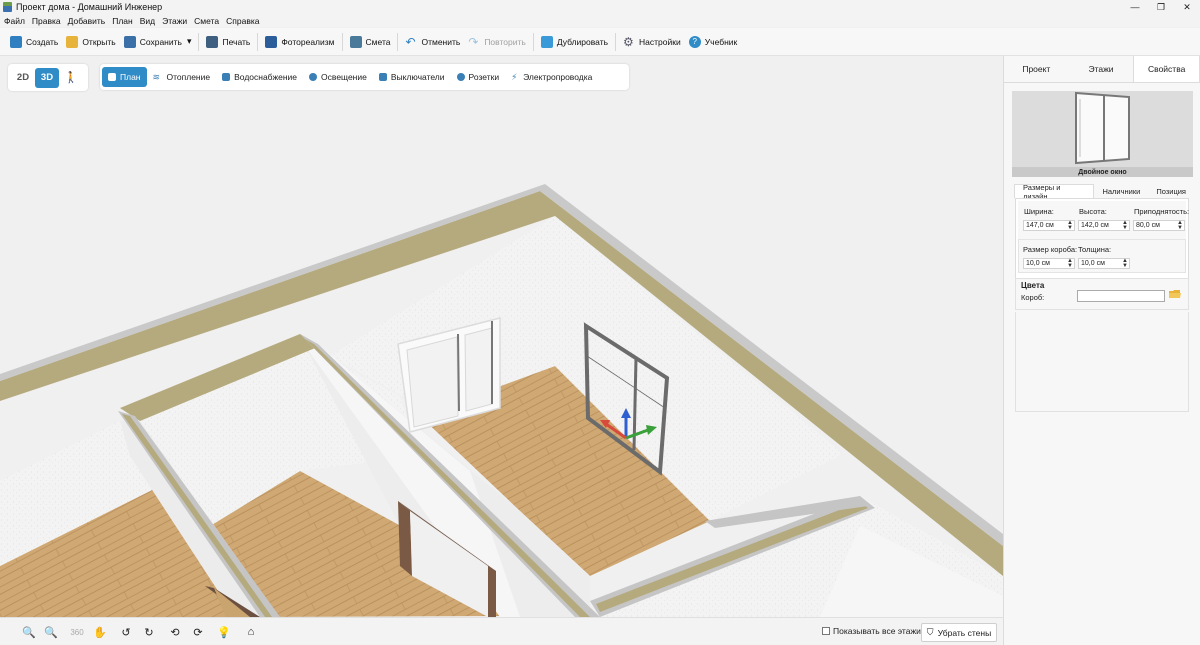 The width and height of the screenshot is (1200, 645). Describe the element at coordinates (89, 7) in the screenshot. I see `window-title: Проект дома - Домашний Инженер` at that location.